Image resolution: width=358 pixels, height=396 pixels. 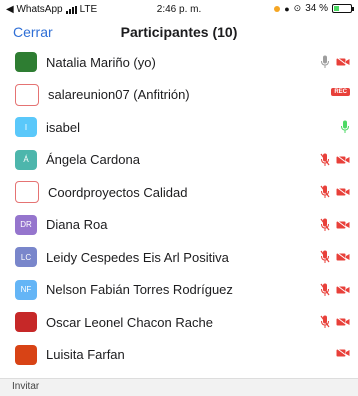 I want to click on recording-badge: REC, so click(x=340, y=91).